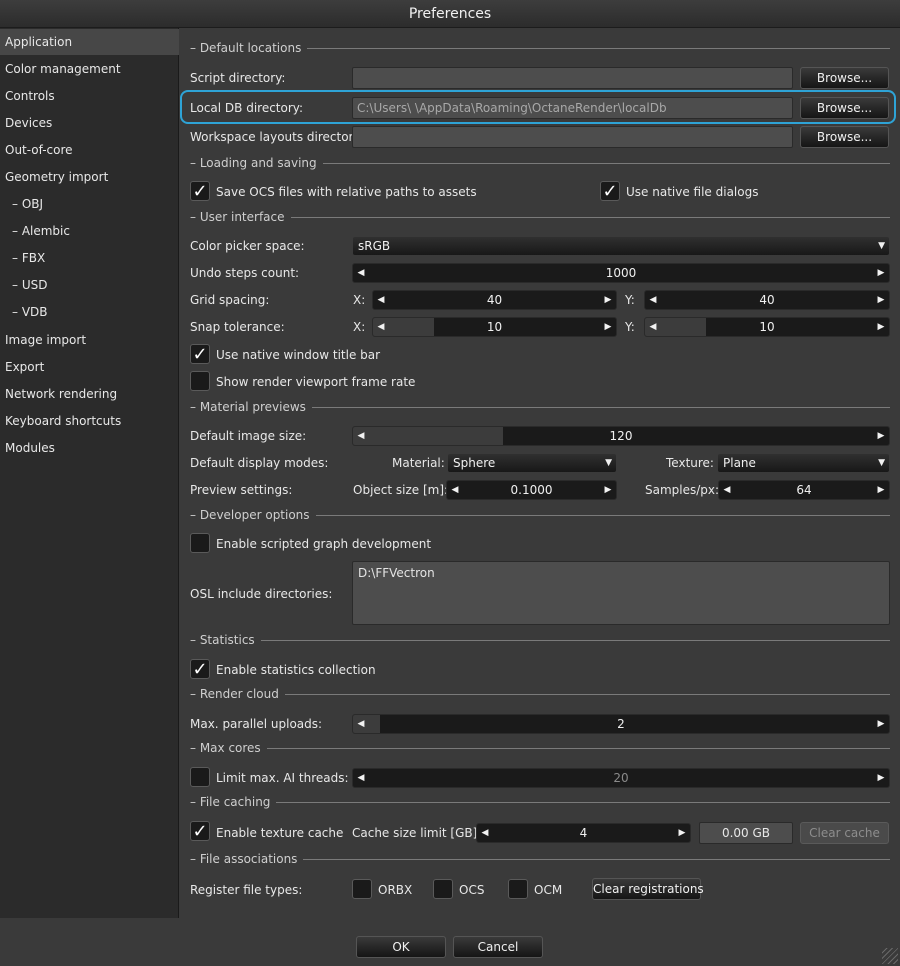 The image size is (900, 966). I want to click on statistics-checkbox: ✓, so click(200, 669).